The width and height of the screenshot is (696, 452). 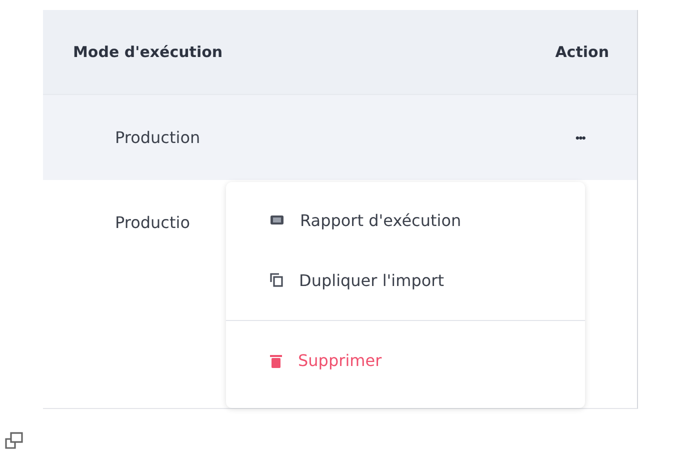 I want to click on more-button: •••, so click(x=580, y=137).